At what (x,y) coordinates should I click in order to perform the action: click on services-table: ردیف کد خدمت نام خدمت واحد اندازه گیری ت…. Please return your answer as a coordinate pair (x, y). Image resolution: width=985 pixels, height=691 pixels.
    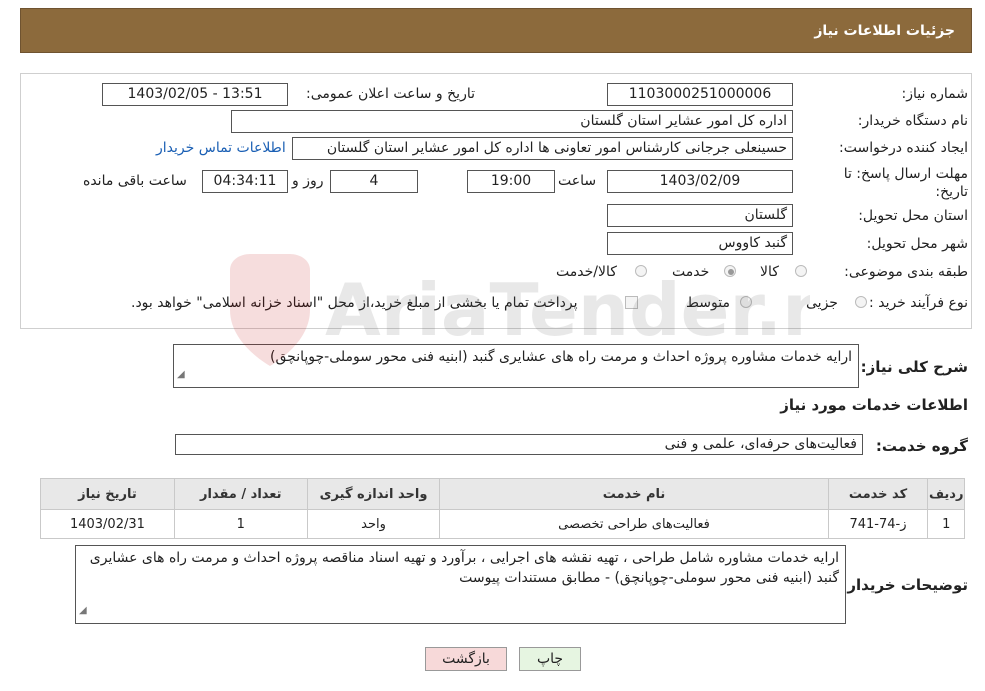
    Looking at the image, I should click on (502, 508).